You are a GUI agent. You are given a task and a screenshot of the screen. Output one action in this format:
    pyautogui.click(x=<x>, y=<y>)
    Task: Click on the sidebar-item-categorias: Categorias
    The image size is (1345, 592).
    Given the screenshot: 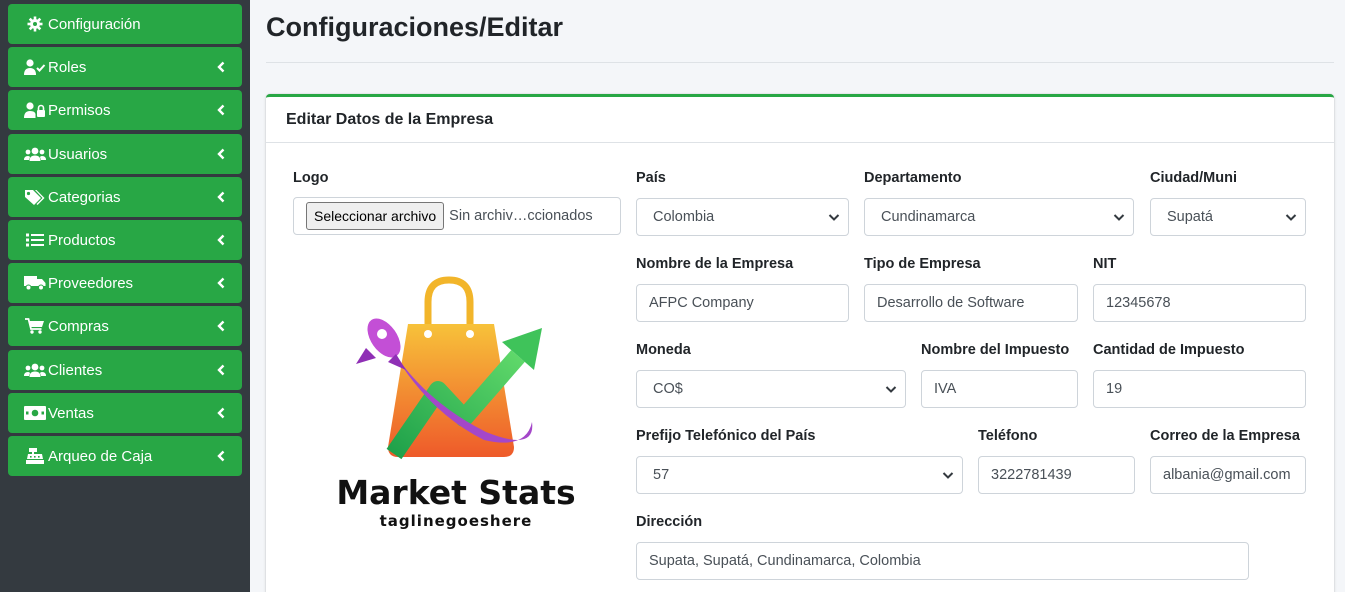 What is the action you would take?
    pyautogui.click(x=125, y=197)
    